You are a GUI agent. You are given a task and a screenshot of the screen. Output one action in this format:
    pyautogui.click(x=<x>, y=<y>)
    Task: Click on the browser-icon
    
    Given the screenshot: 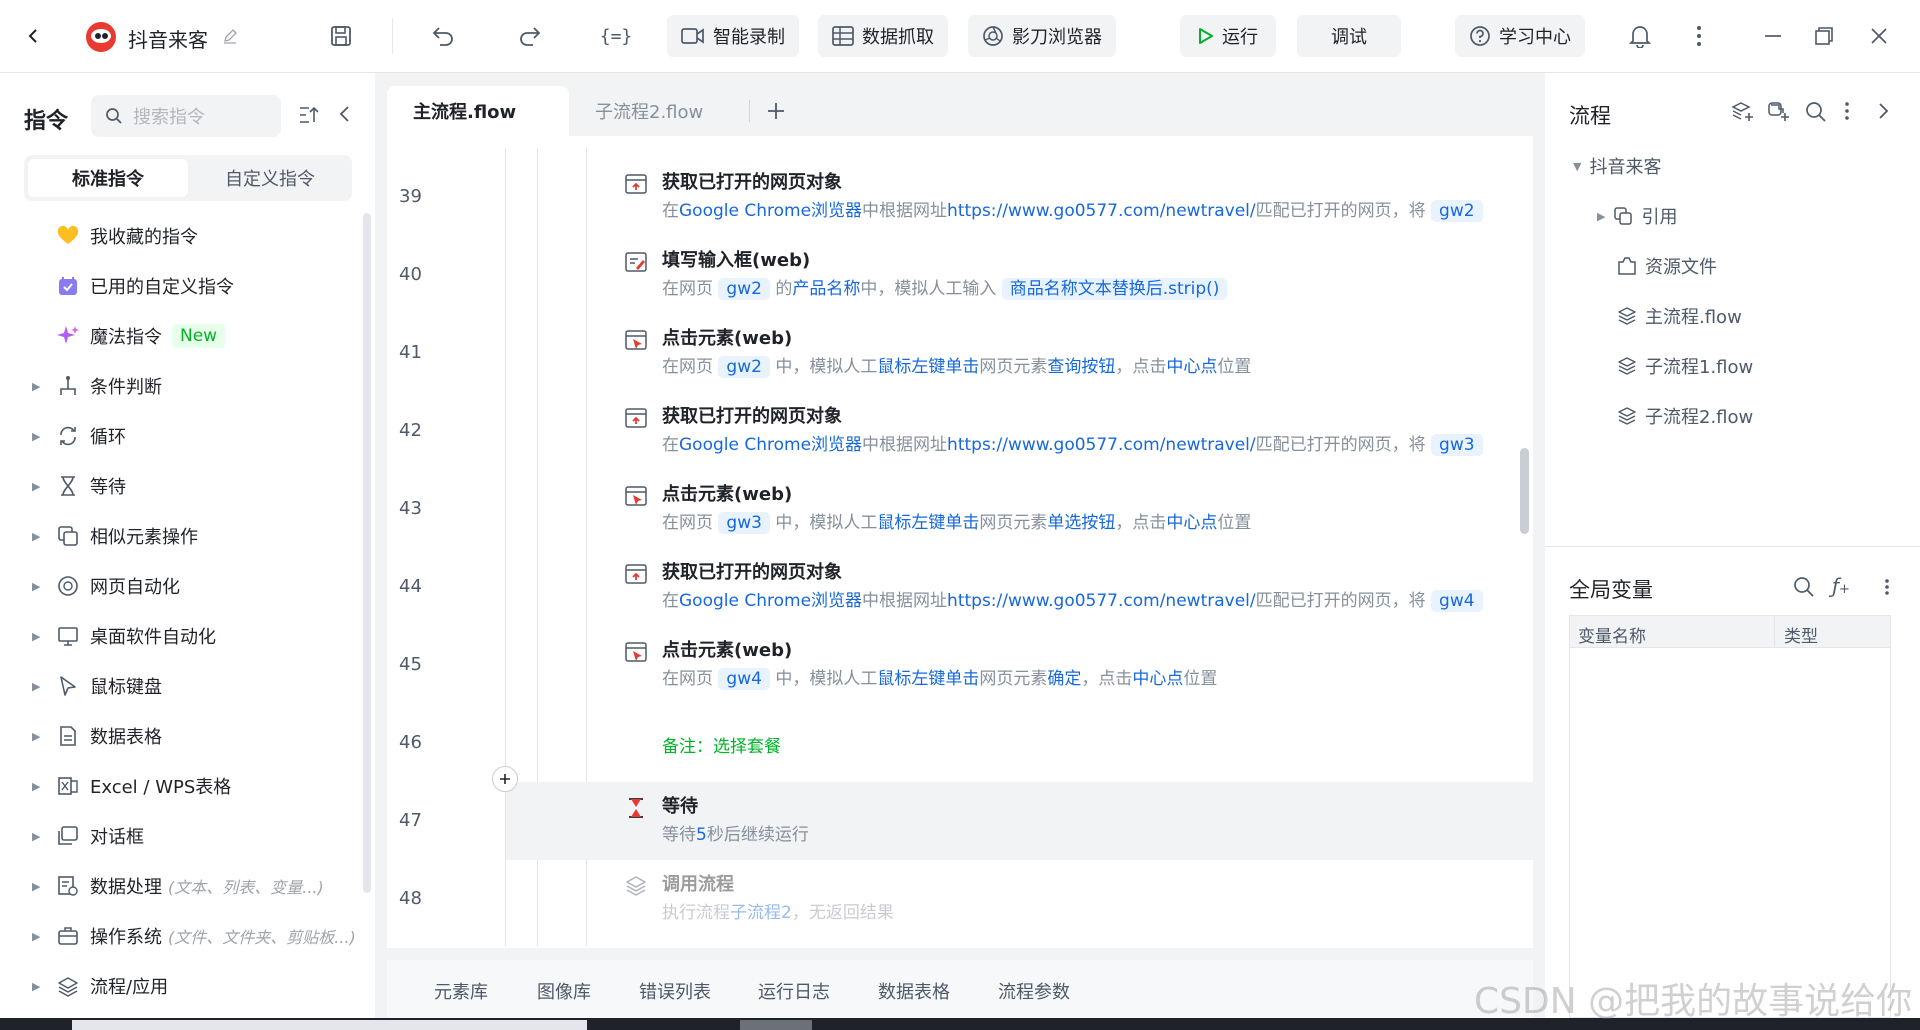 What is the action you would take?
    pyautogui.click(x=68, y=586)
    